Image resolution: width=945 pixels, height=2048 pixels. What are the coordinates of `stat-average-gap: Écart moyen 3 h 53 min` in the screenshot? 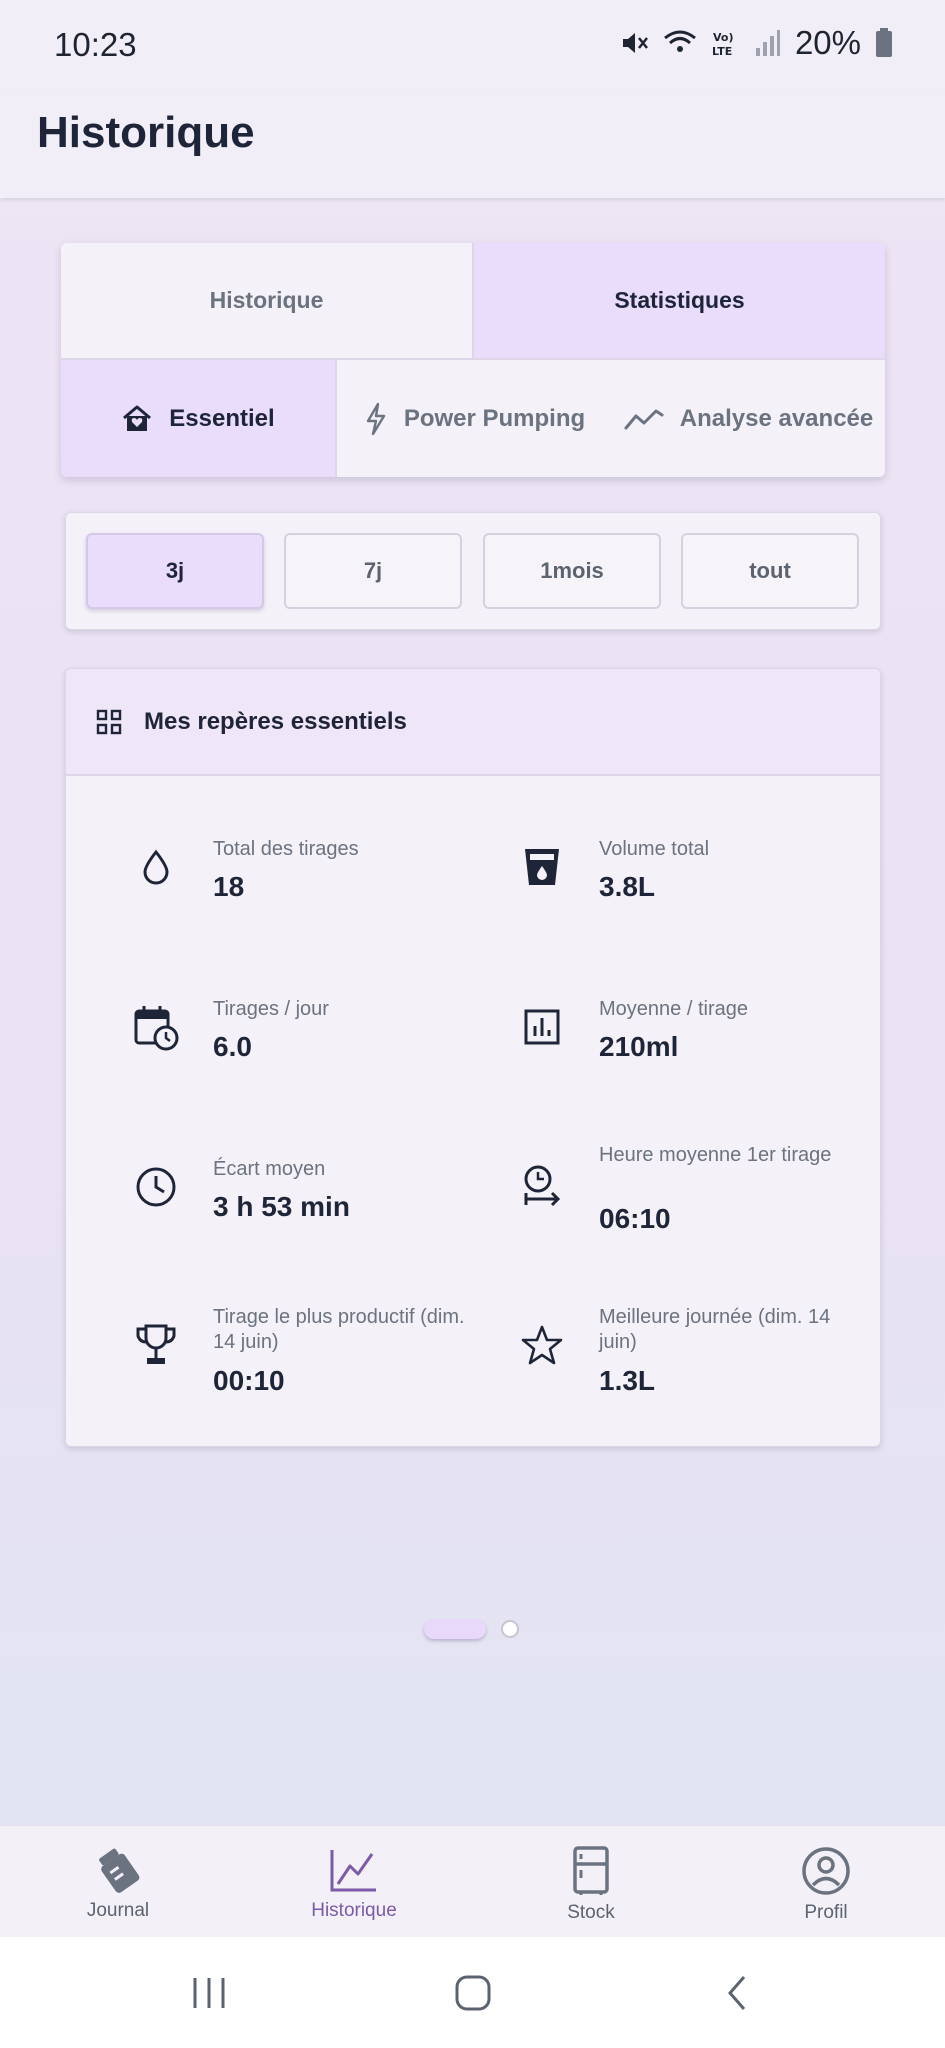 It's located at (316, 1217).